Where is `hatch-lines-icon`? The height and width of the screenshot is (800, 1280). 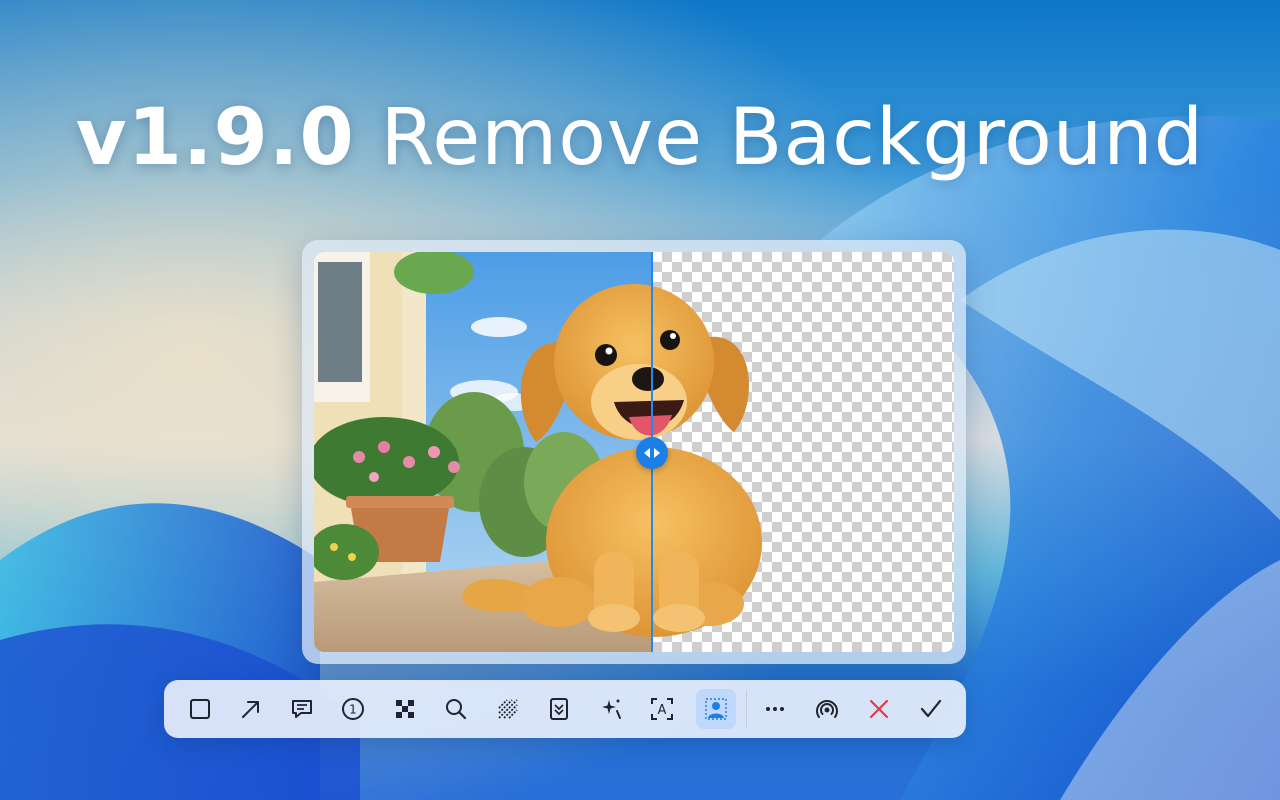
hatch-lines-icon is located at coordinates (508, 709).